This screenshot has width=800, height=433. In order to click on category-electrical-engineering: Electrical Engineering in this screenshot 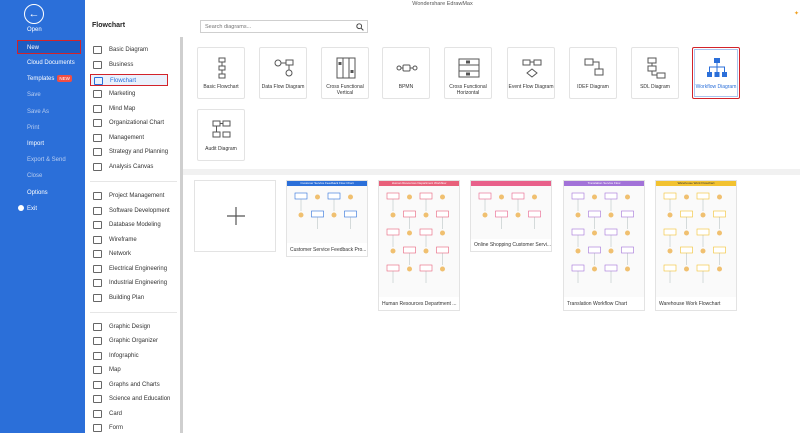, I will do `click(129, 269)`.